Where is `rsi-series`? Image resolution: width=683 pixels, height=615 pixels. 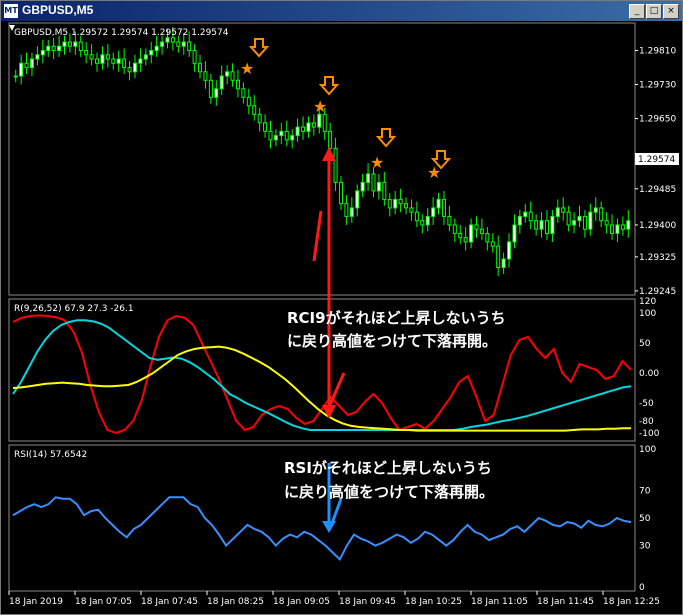
rsi-series is located at coordinates (322, 529).